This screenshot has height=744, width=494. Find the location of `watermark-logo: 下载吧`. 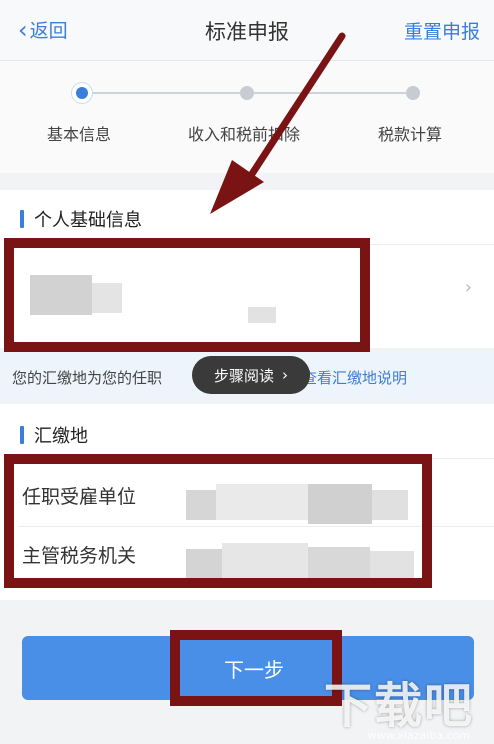

watermark-logo: 下载吧 is located at coordinates (398, 706).